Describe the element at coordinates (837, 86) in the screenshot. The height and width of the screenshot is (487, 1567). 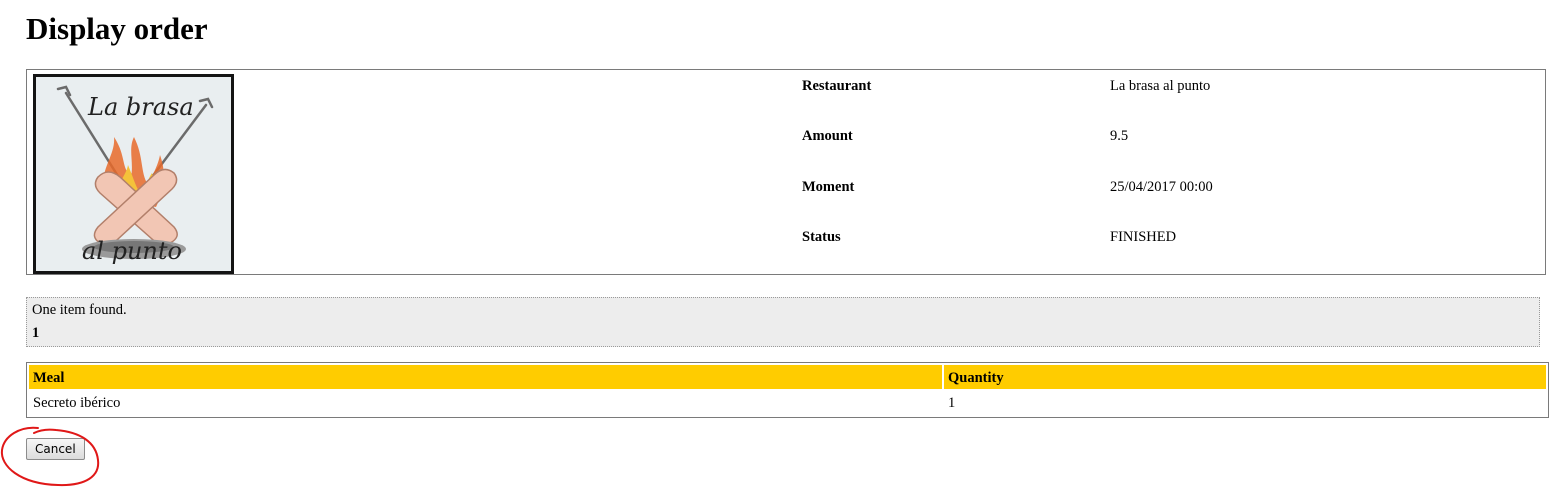
I see `detail-label-restaurant: Restaurant` at that location.